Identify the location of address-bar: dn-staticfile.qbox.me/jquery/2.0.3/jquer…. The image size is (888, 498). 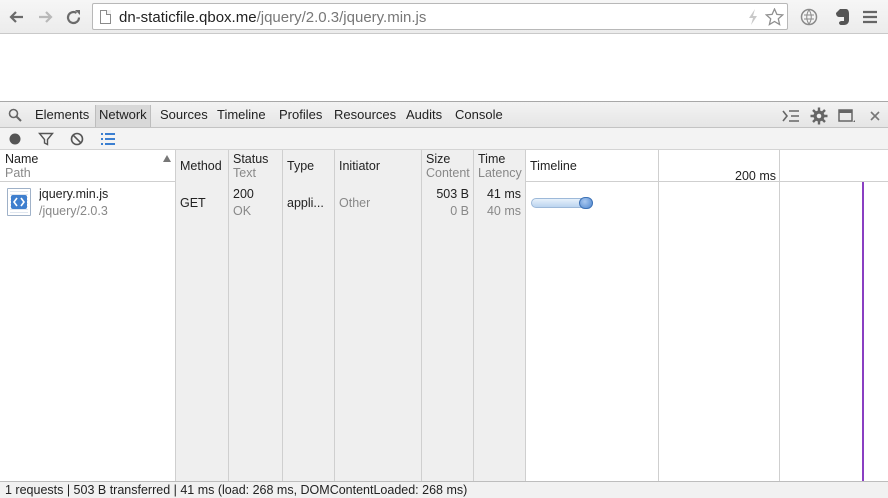
(440, 16).